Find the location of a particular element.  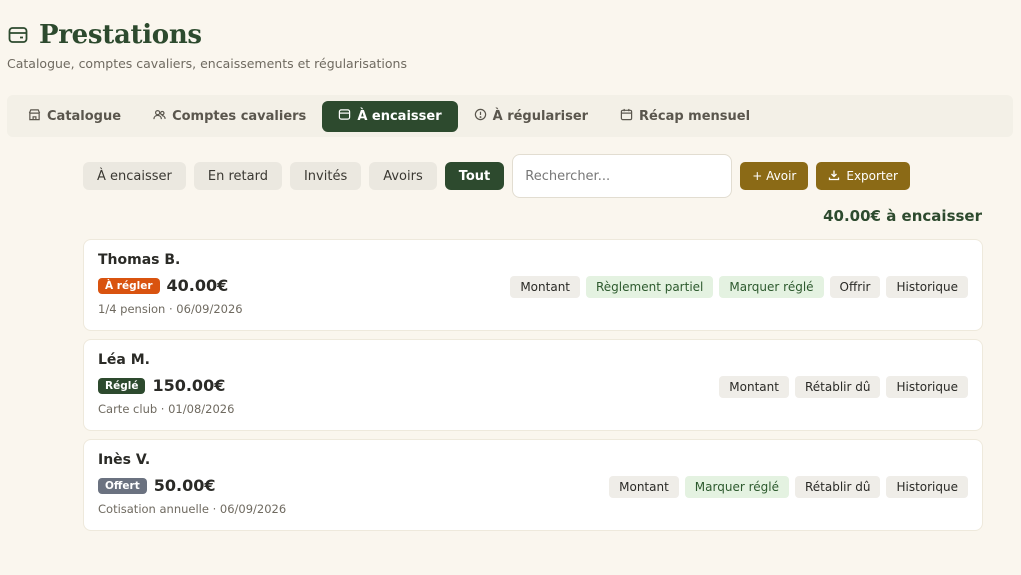

item-meta: Carte club · 01/08/2026 is located at coordinates (166, 409).